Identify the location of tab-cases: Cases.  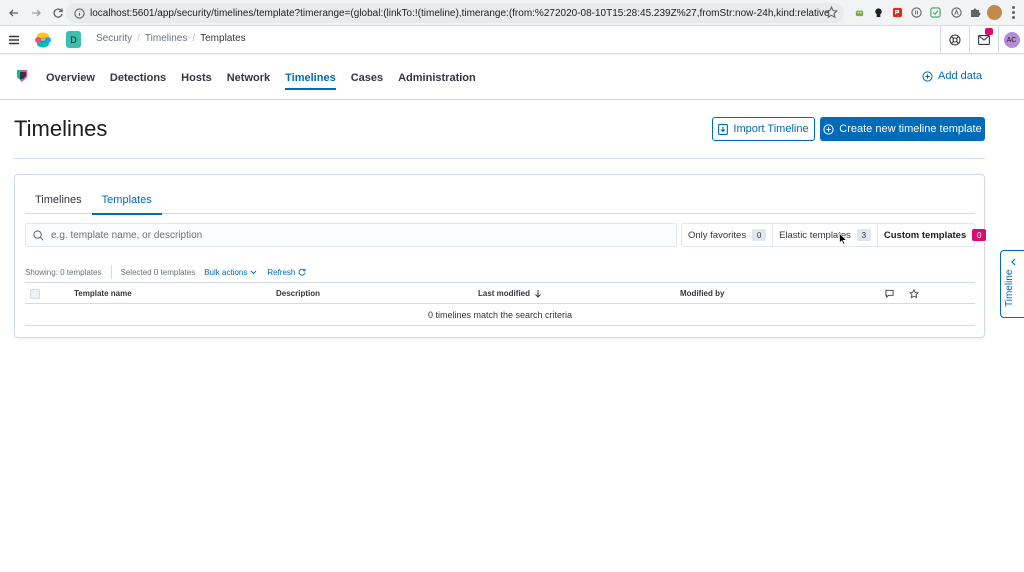
(367, 77).